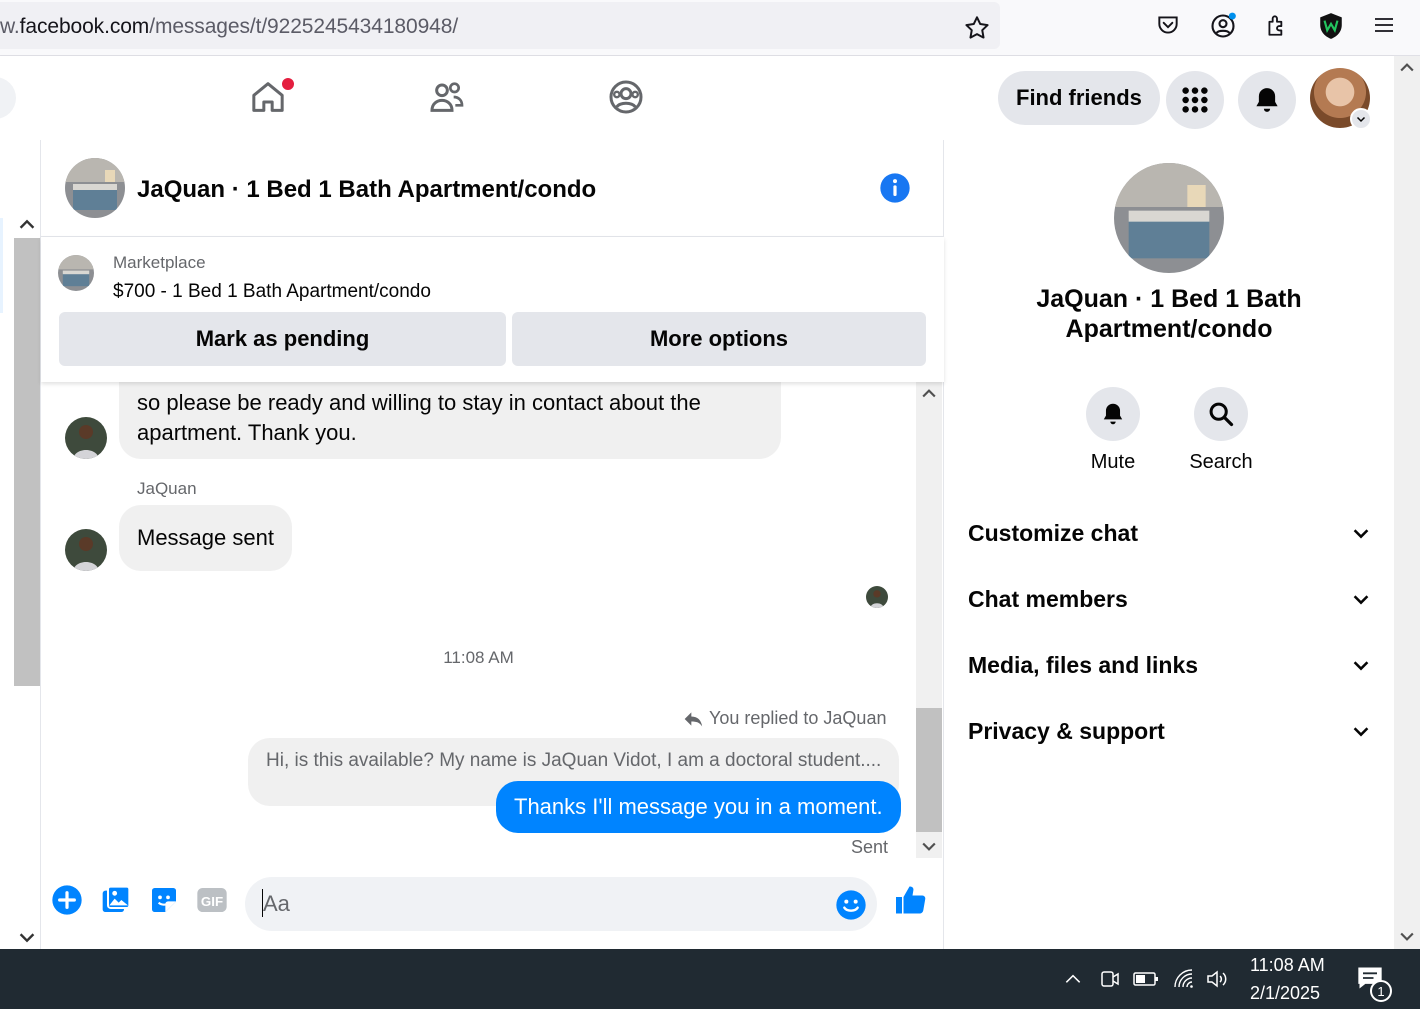  I want to click on customize-chat-row: Customize chat, so click(1170, 533).